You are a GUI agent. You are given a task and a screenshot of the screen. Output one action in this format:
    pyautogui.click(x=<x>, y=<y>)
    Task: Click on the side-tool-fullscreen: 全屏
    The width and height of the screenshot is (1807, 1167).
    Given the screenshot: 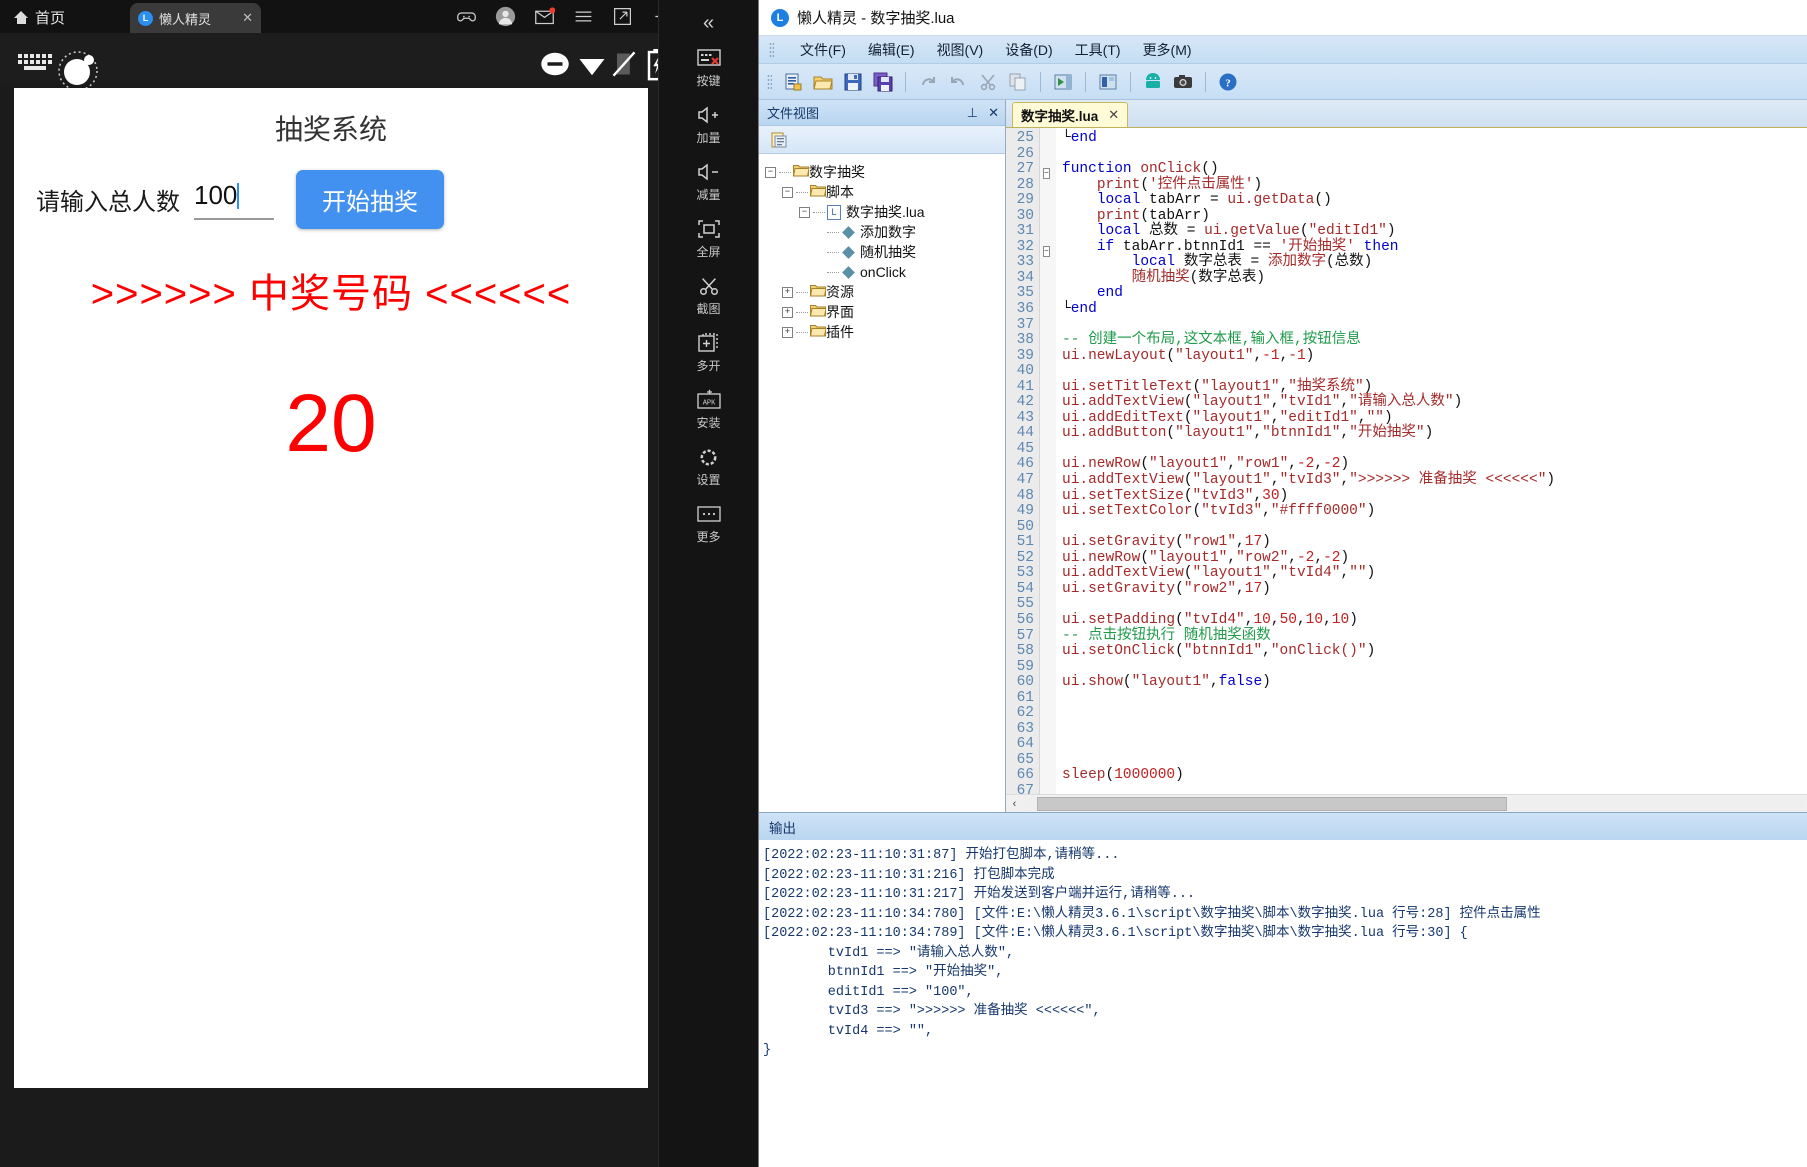 What is the action you would take?
    pyautogui.click(x=708, y=238)
    